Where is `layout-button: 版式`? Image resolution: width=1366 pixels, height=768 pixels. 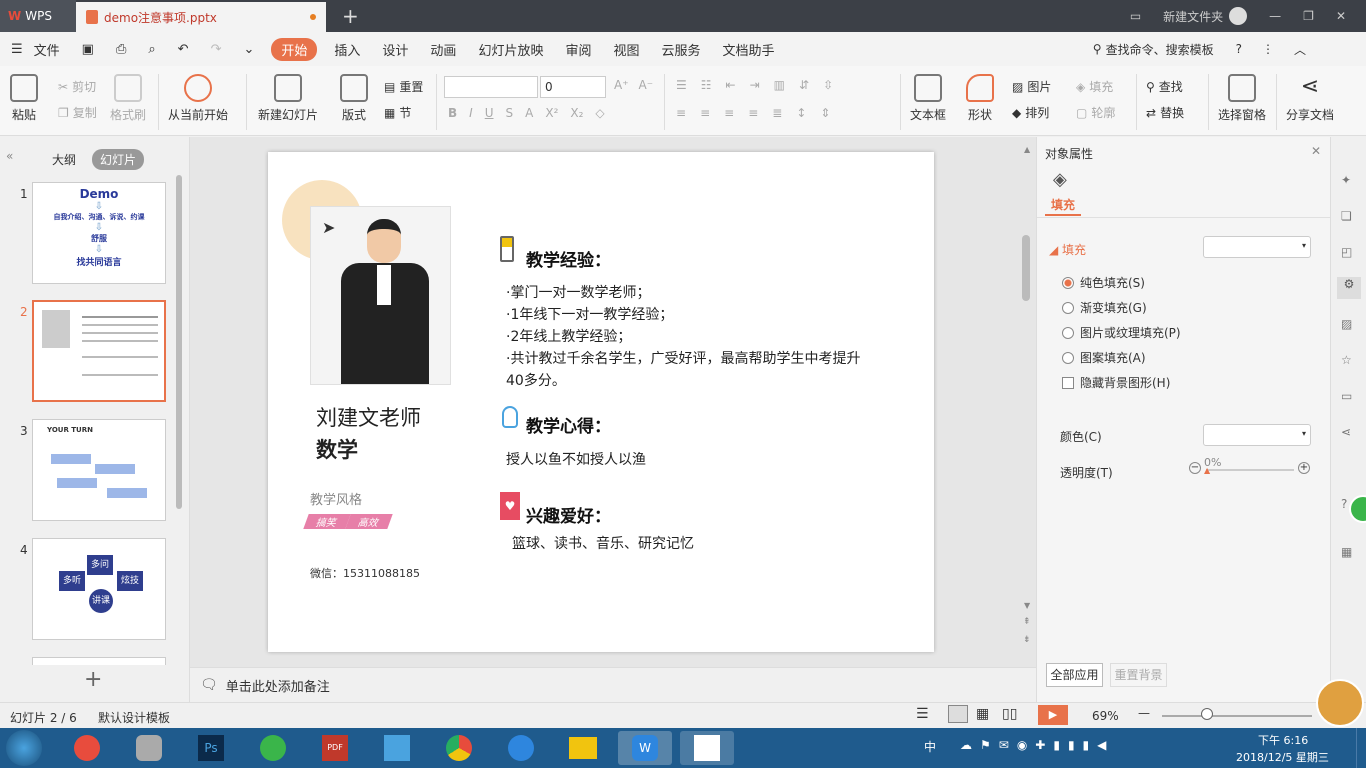
layout-button: 版式 is located at coordinates (354, 98).